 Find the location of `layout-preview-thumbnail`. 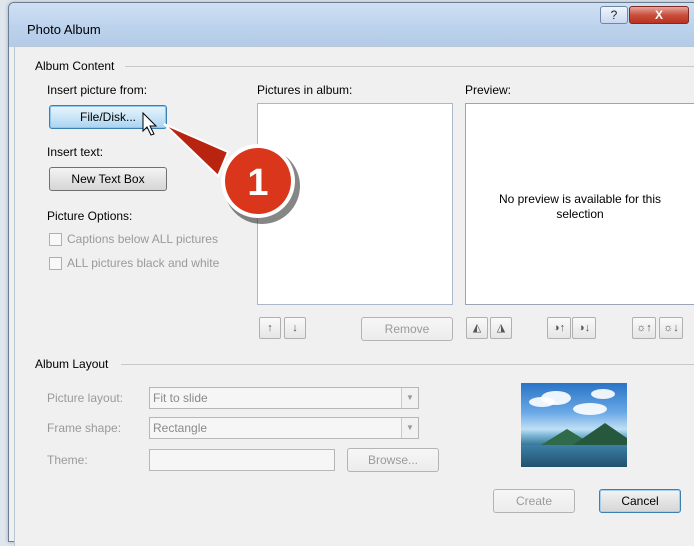

layout-preview-thumbnail is located at coordinates (574, 425).